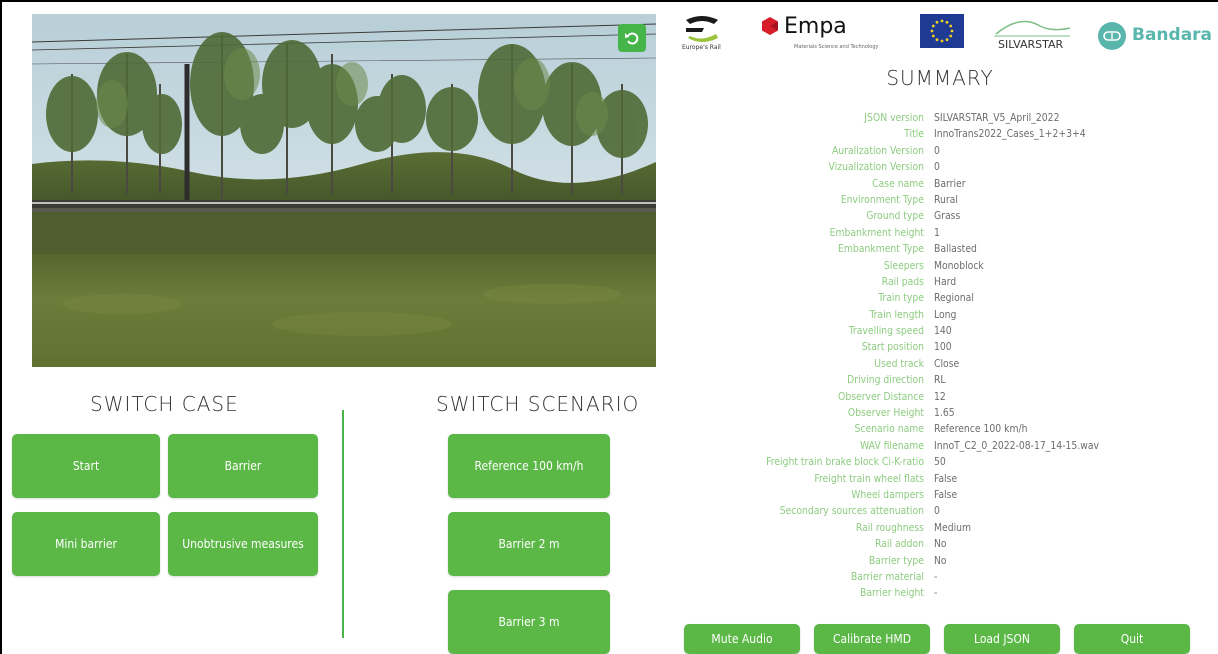 The image size is (1218, 654). I want to click on load-json-button: Load JSON, so click(1002, 639).